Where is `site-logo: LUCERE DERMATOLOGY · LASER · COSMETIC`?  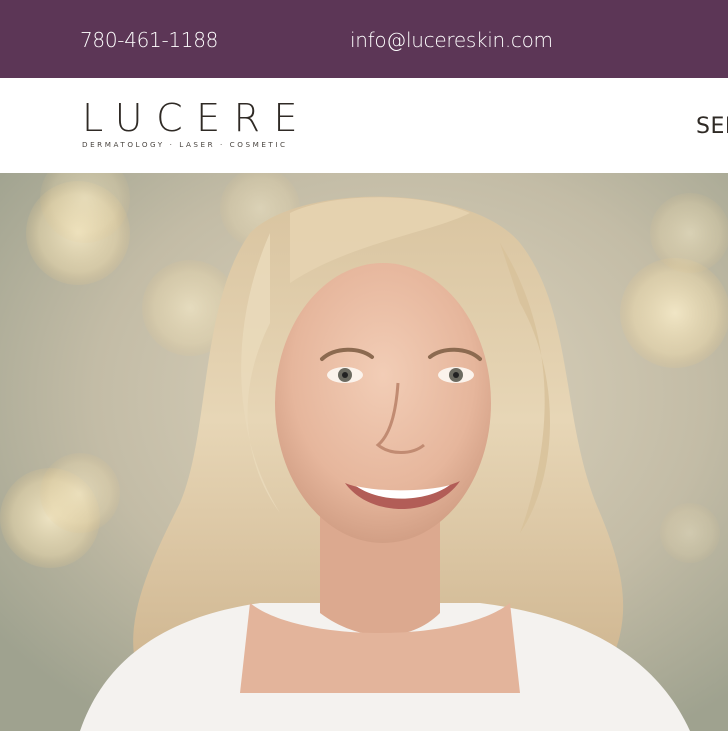 site-logo: LUCERE DERMATOLOGY · LASER · COSMETIC is located at coordinates (207, 128).